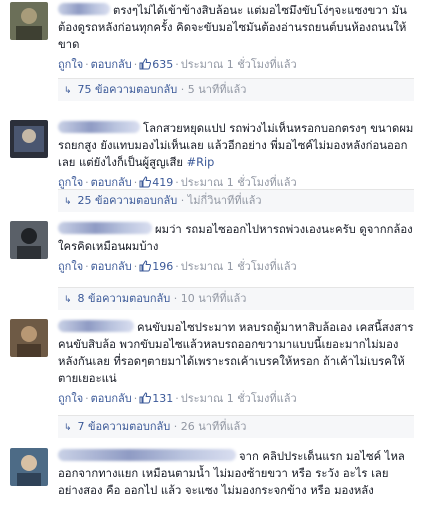 The width and height of the screenshot is (422, 521). Describe the element at coordinates (213, 298) in the screenshot. I see `replies-time: 10 นาทีที่แล้ว` at that location.